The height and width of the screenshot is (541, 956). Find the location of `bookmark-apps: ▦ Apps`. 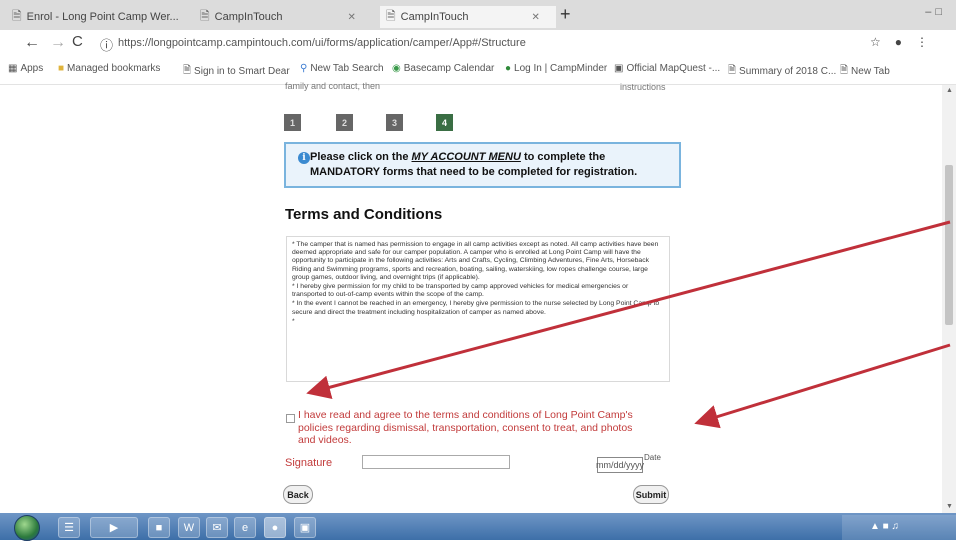

bookmark-apps: ▦ Apps is located at coordinates (25, 68).